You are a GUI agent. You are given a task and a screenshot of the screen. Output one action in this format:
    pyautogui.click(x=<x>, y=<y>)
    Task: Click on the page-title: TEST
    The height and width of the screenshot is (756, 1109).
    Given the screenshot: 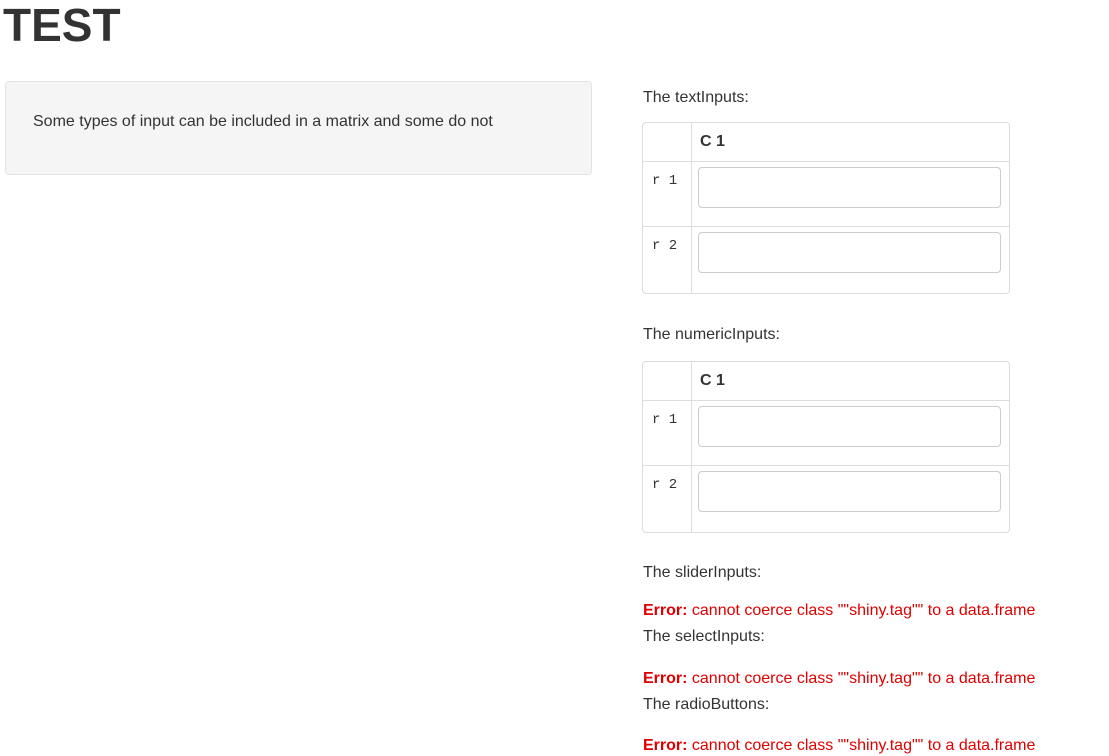 What is the action you would take?
    pyautogui.click(x=62, y=25)
    